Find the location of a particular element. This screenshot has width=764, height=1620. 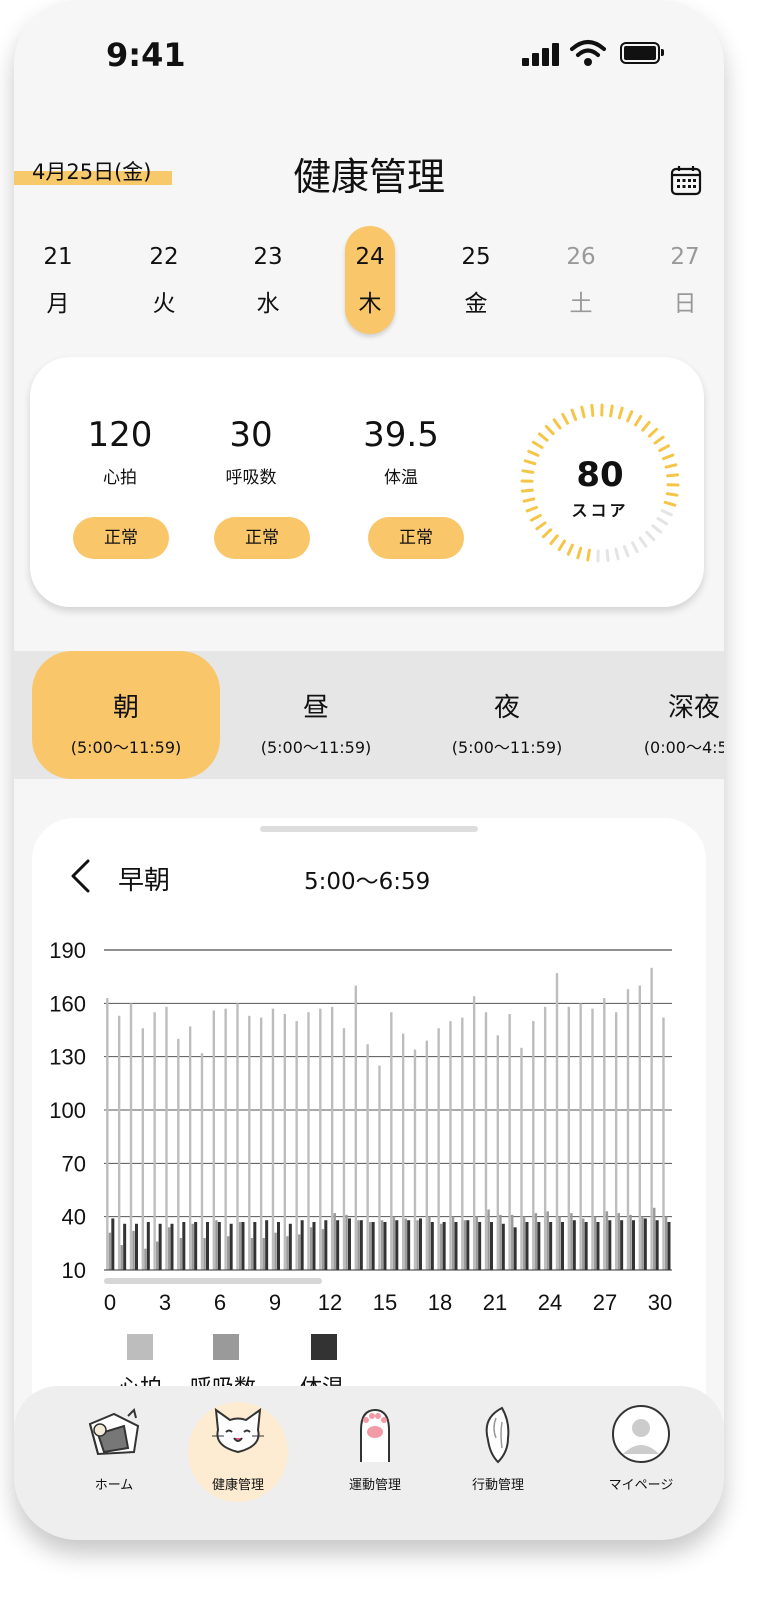

respiration-label: 呼吸数 is located at coordinates (251, 478).